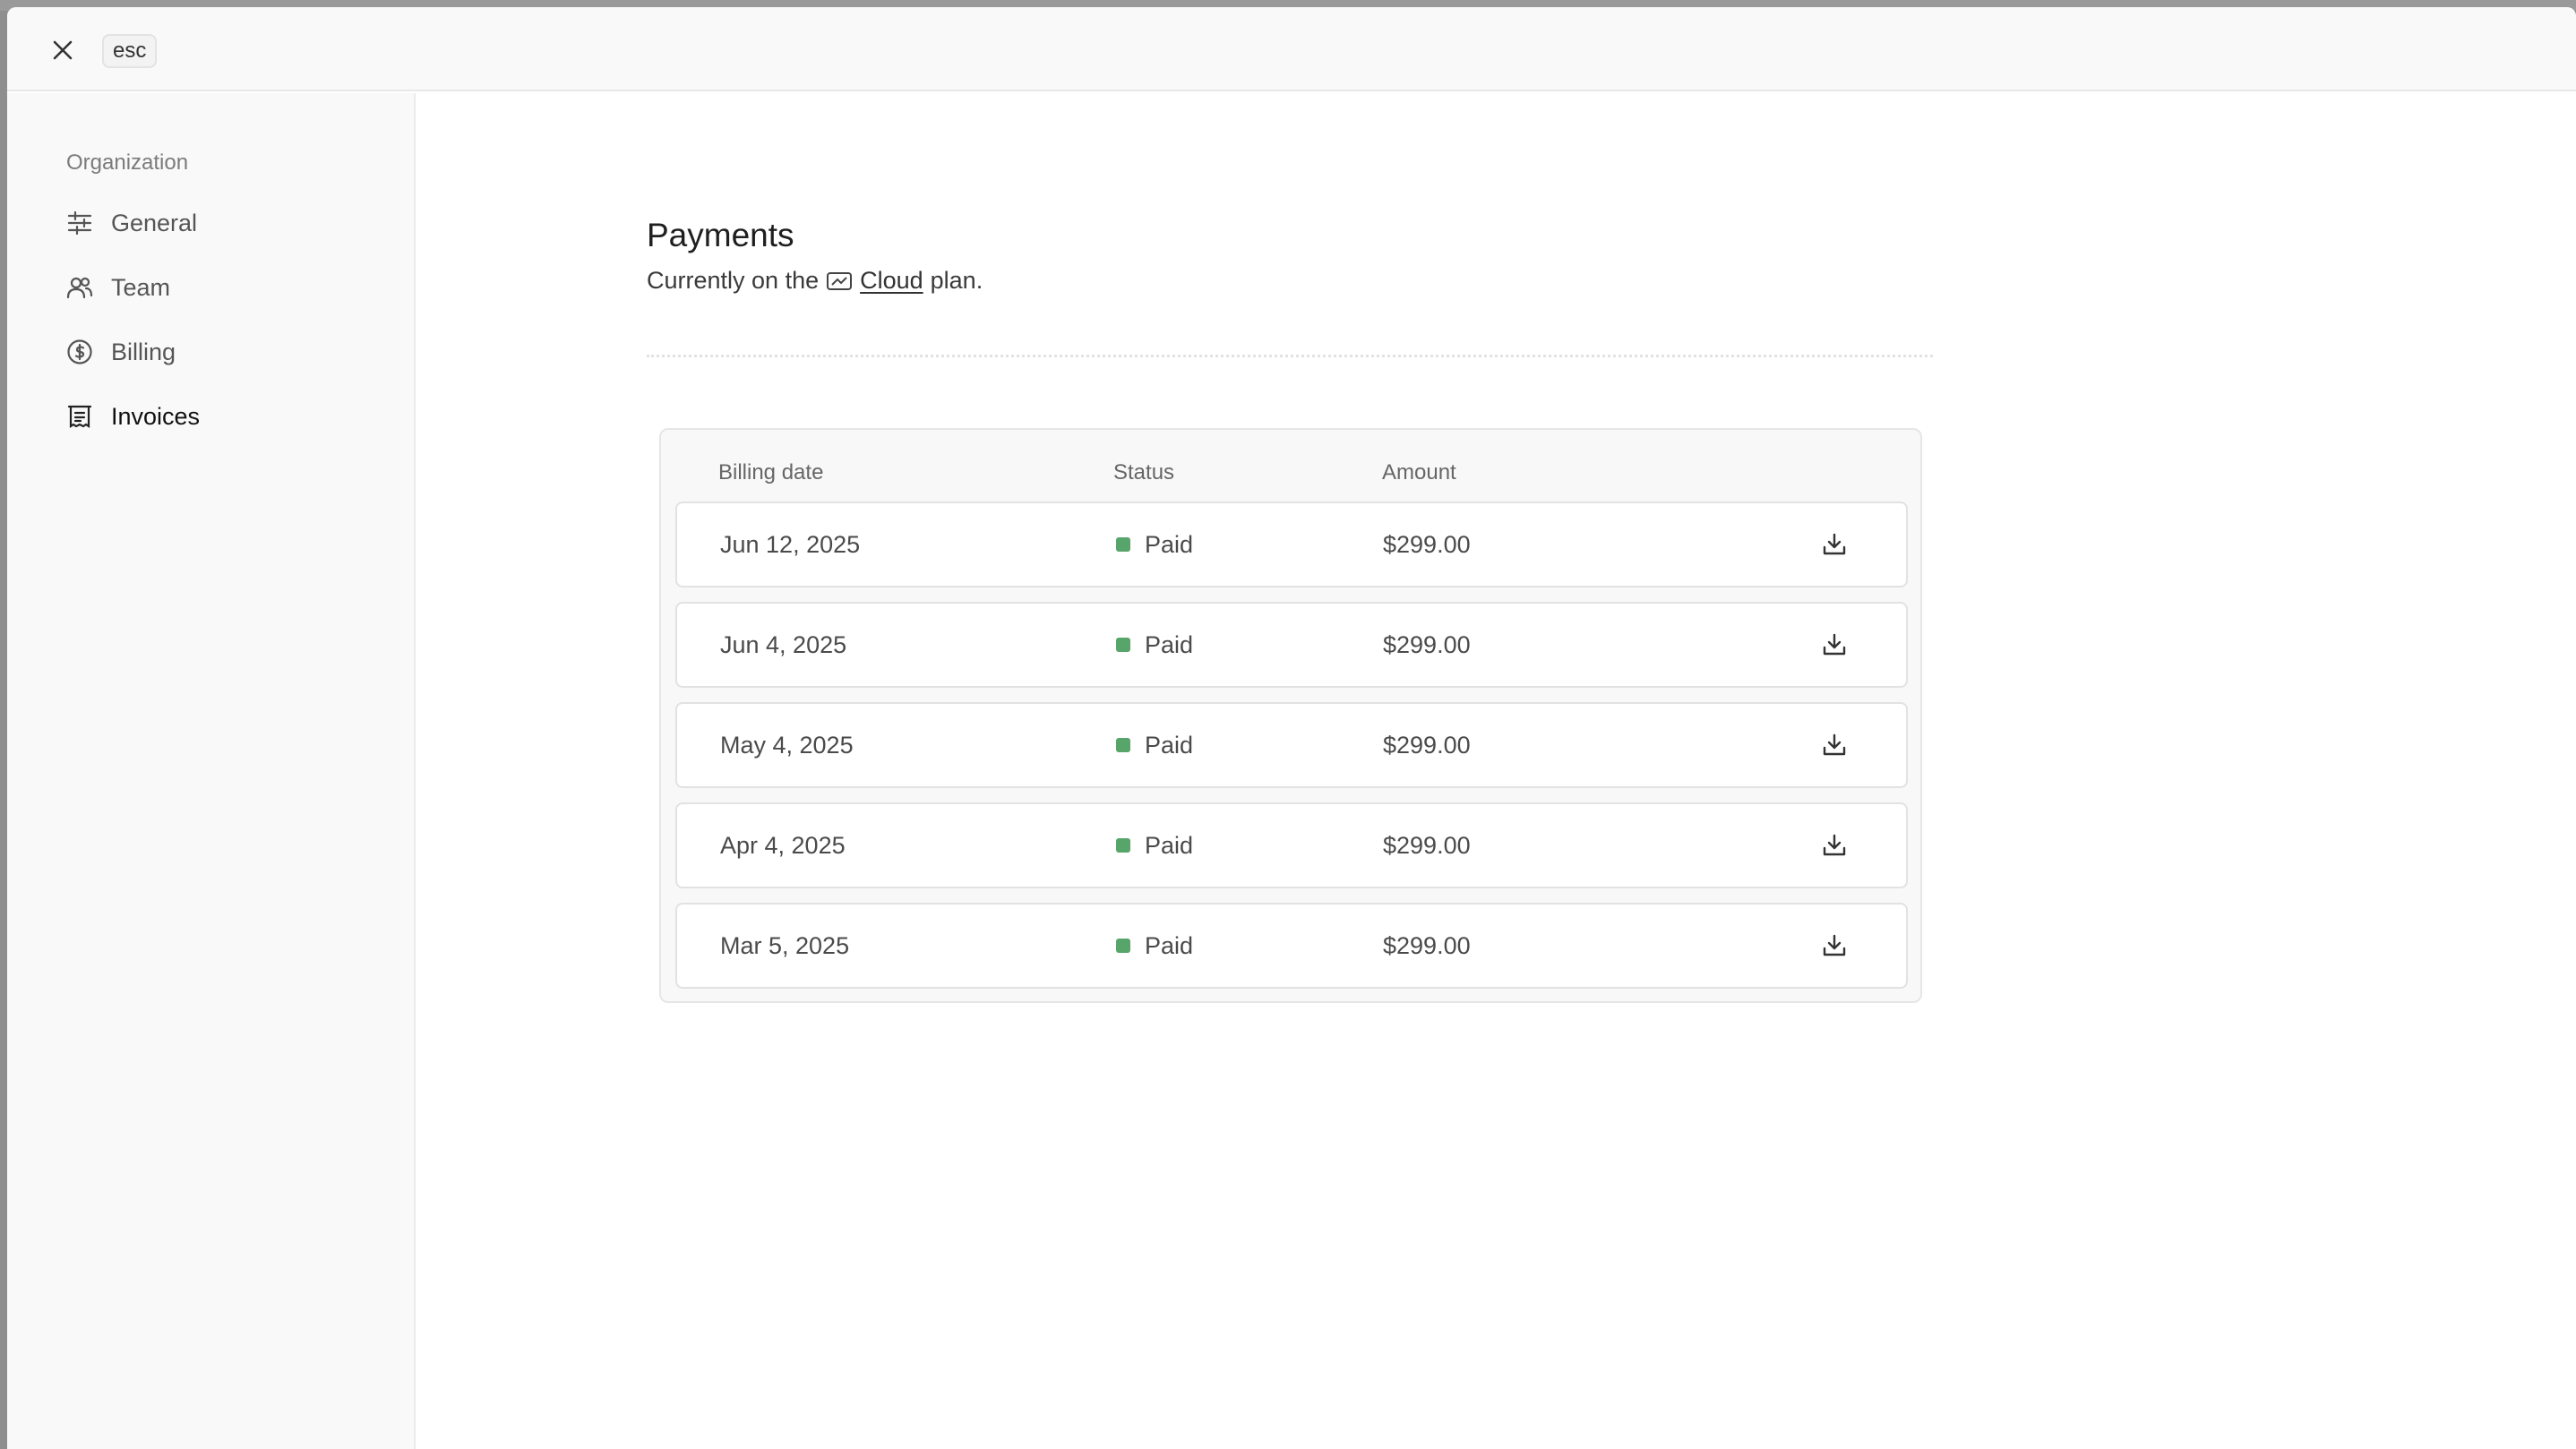 The height and width of the screenshot is (1449, 2576). What do you see at coordinates (1291, 645) in the screenshot?
I see `table-row: Jun 4, 2025 Paid $299.00` at bounding box center [1291, 645].